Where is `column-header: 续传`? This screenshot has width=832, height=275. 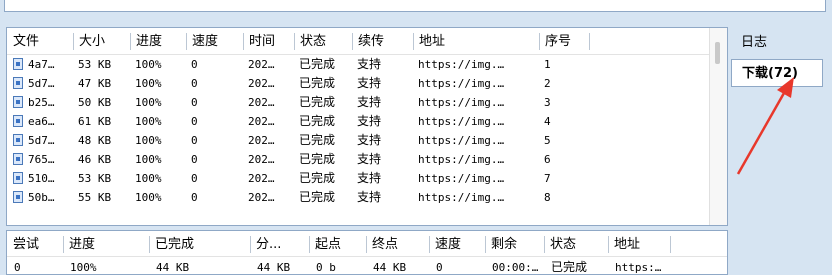 column-header: 续传 is located at coordinates (383, 41).